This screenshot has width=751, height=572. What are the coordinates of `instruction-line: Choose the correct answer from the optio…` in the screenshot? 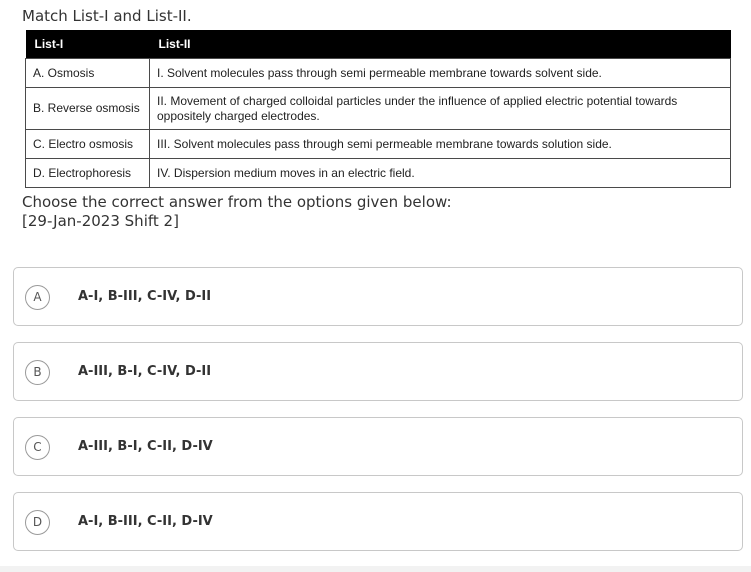 It's located at (237, 202).